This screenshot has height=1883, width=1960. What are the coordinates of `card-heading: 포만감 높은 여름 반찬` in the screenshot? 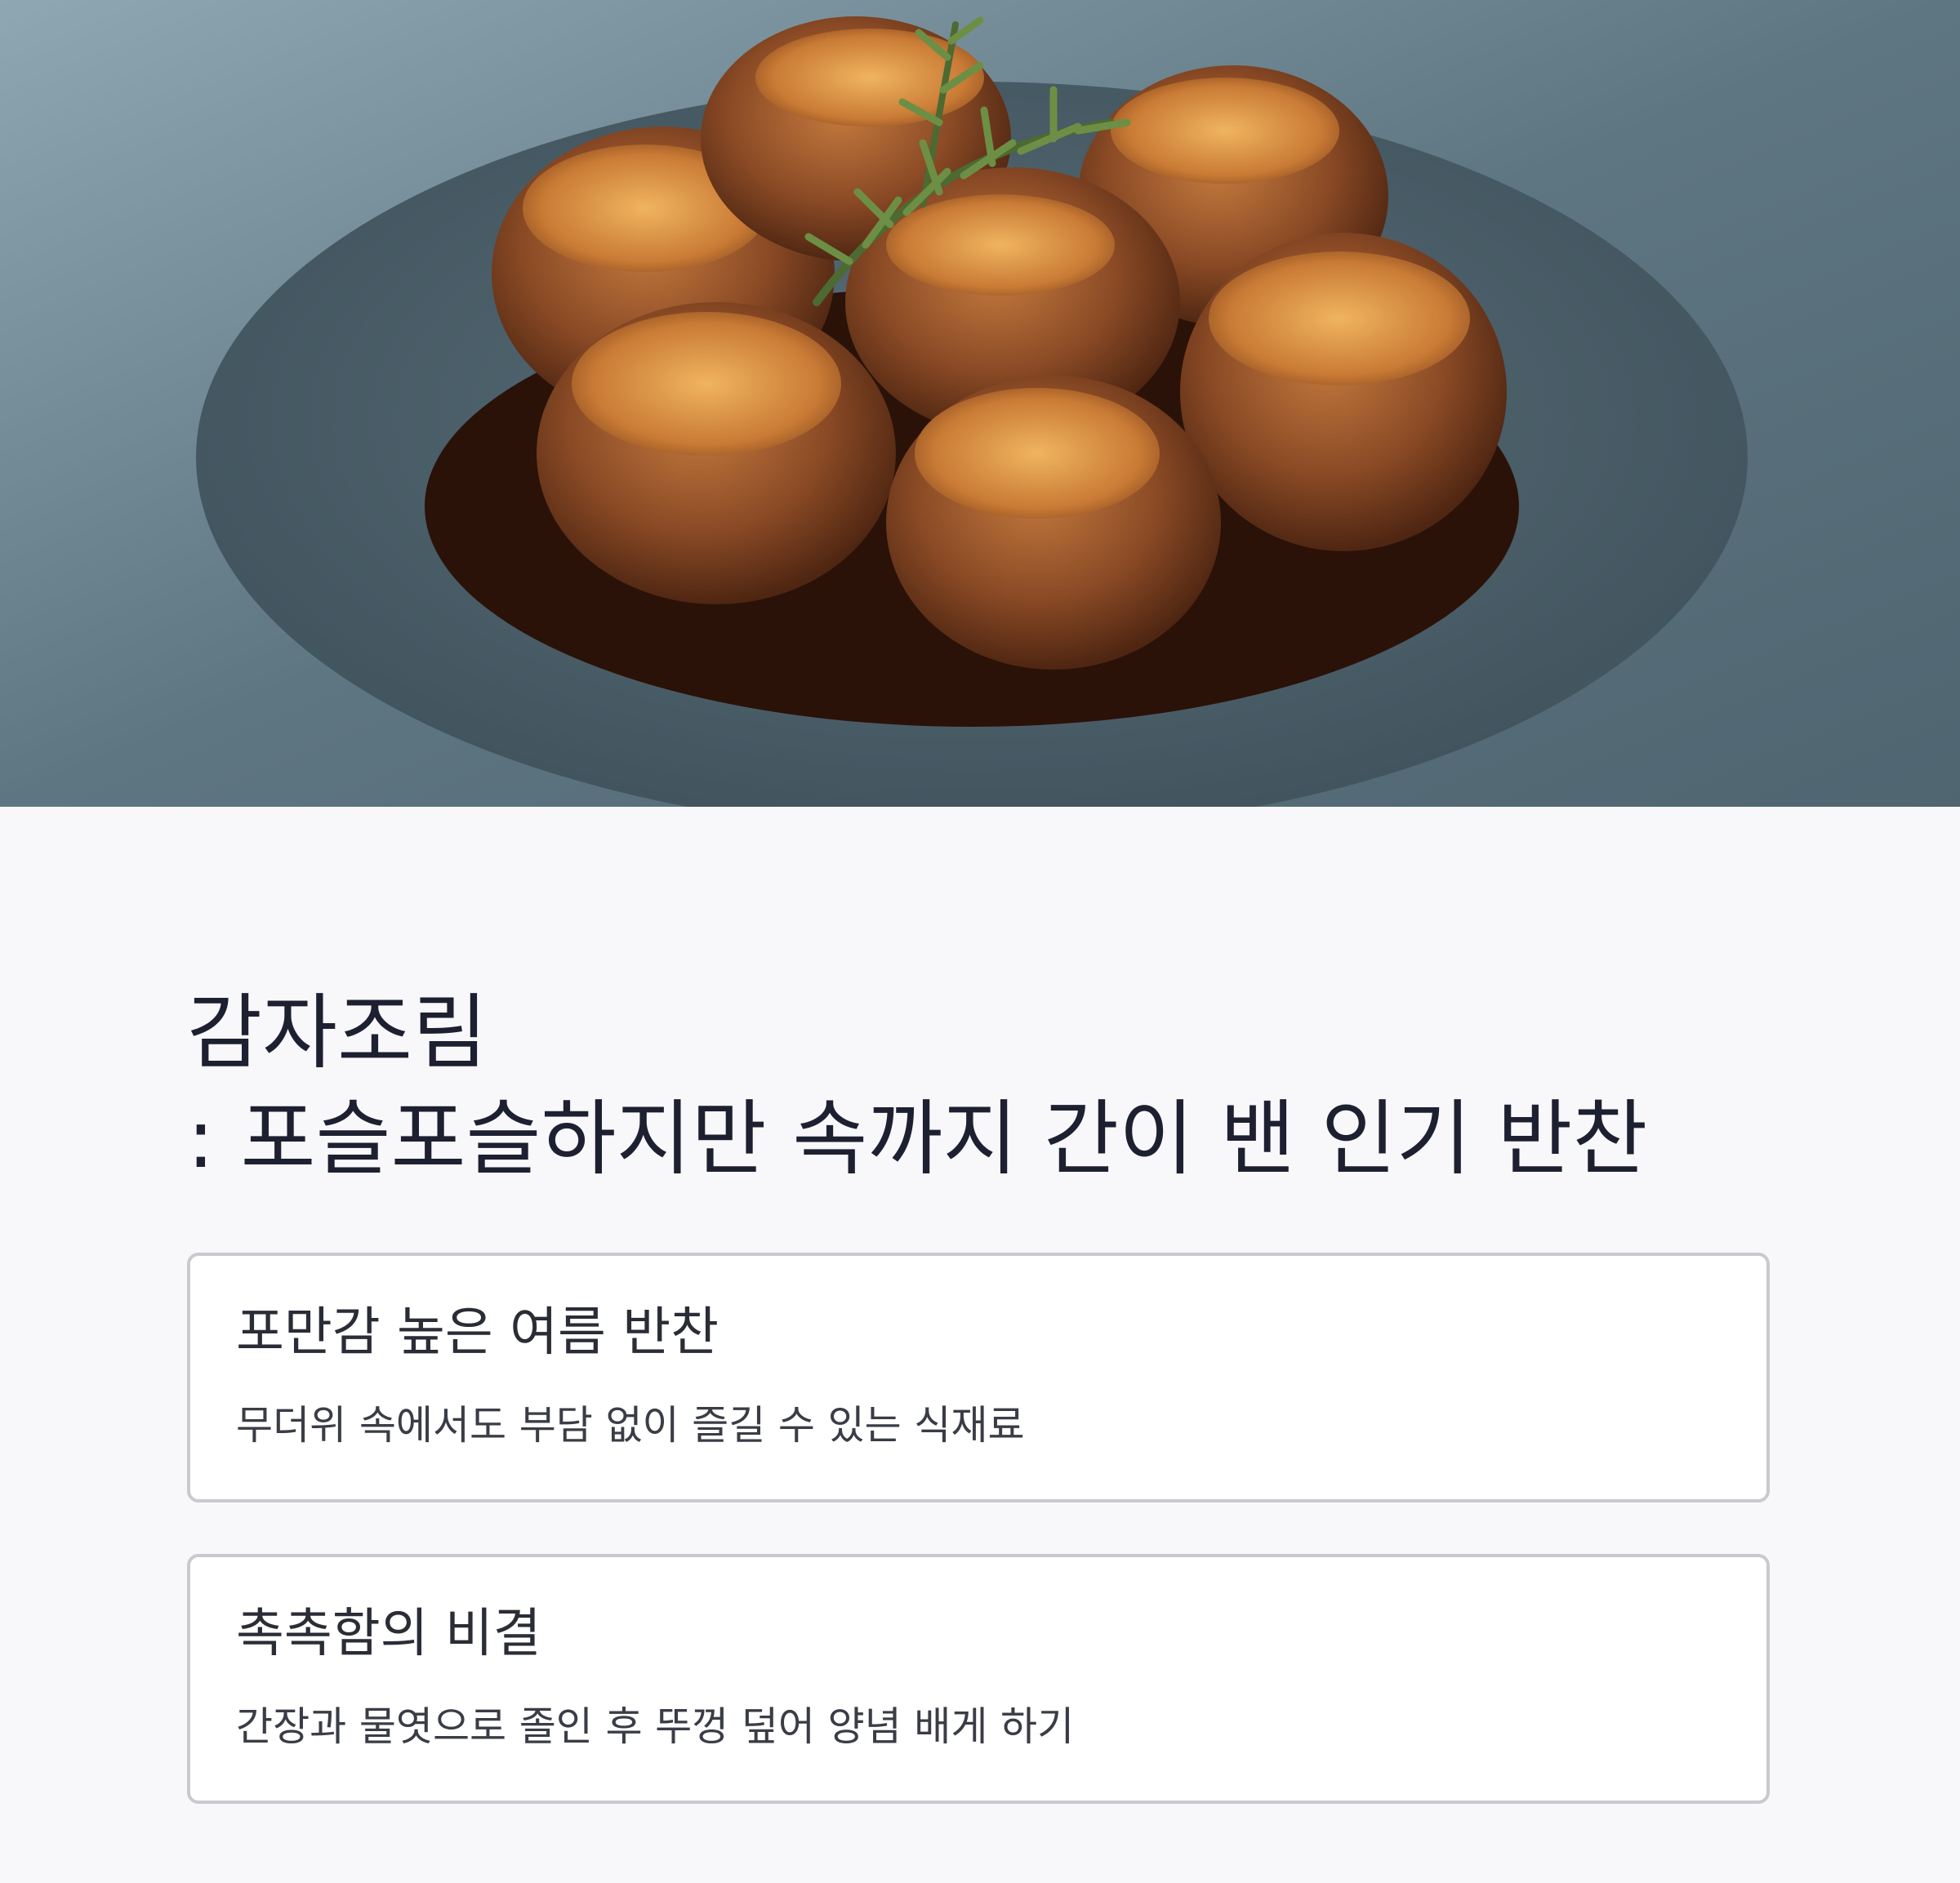 It's located at (478, 1332).